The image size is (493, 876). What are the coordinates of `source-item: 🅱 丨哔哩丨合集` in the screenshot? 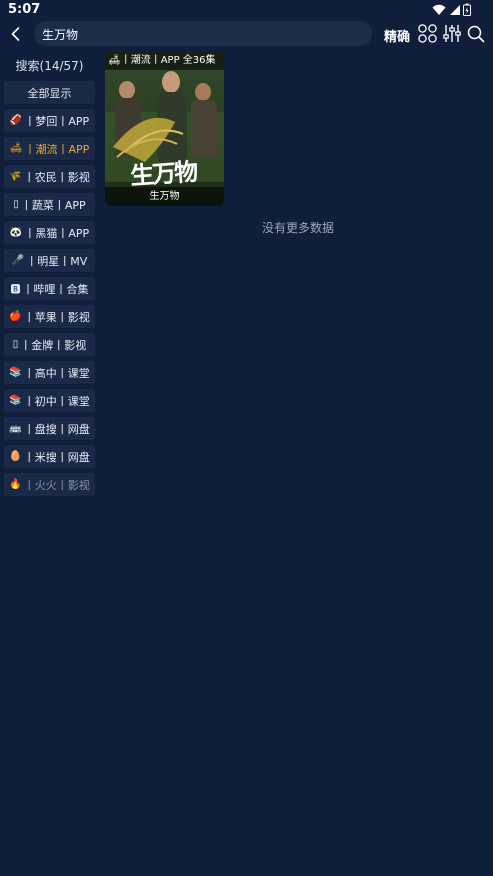 It's located at (49, 288).